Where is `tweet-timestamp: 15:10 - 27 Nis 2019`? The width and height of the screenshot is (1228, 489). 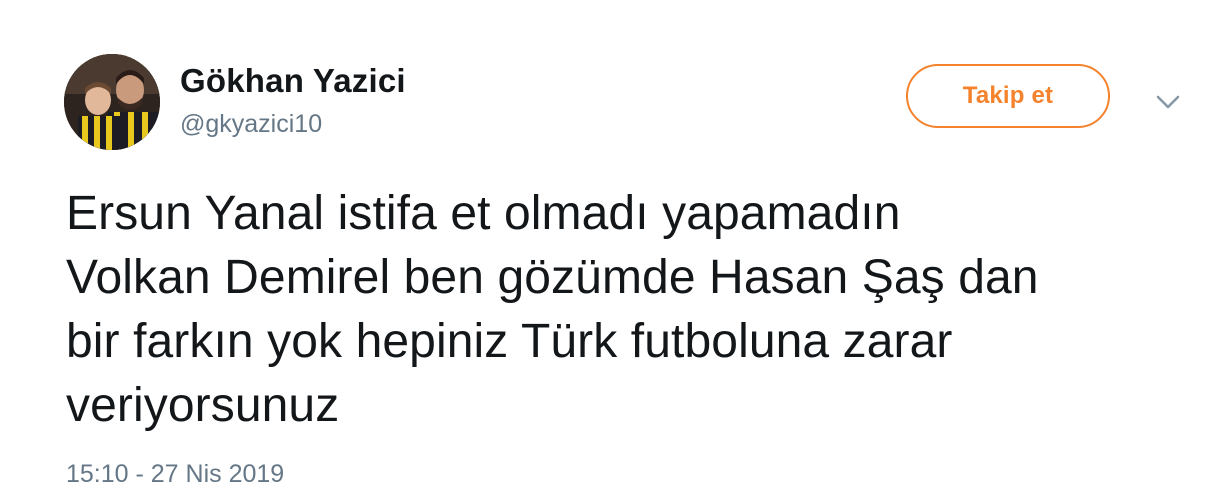 tweet-timestamp: 15:10 - 27 Nis 2019 is located at coordinates (175, 474).